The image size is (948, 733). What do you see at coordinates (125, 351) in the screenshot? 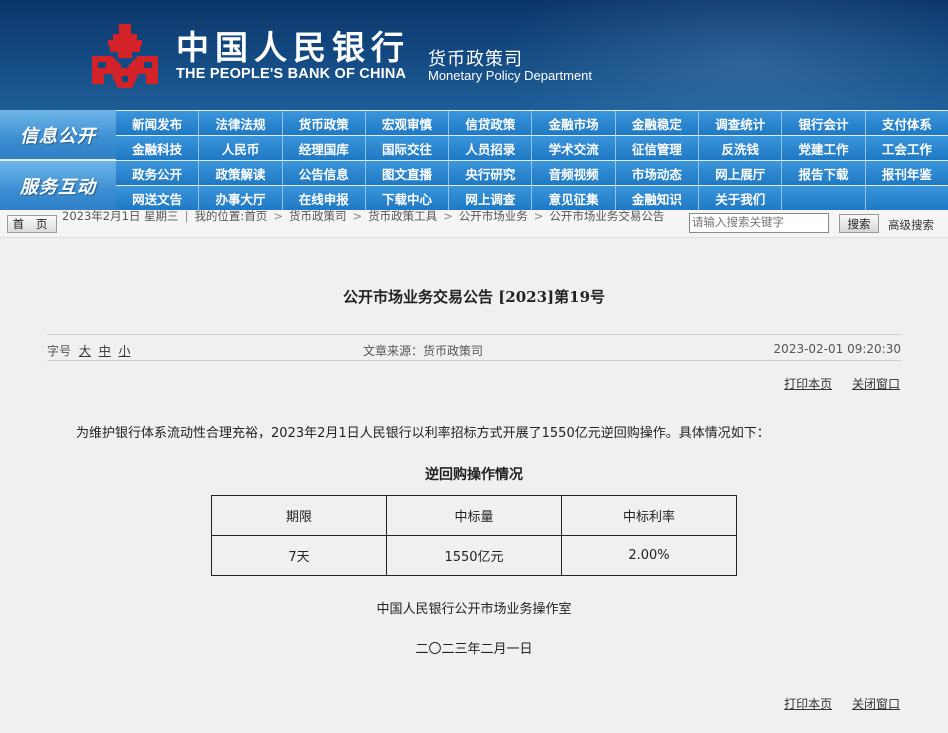
I see `font-size-small-link: 小` at bounding box center [125, 351].